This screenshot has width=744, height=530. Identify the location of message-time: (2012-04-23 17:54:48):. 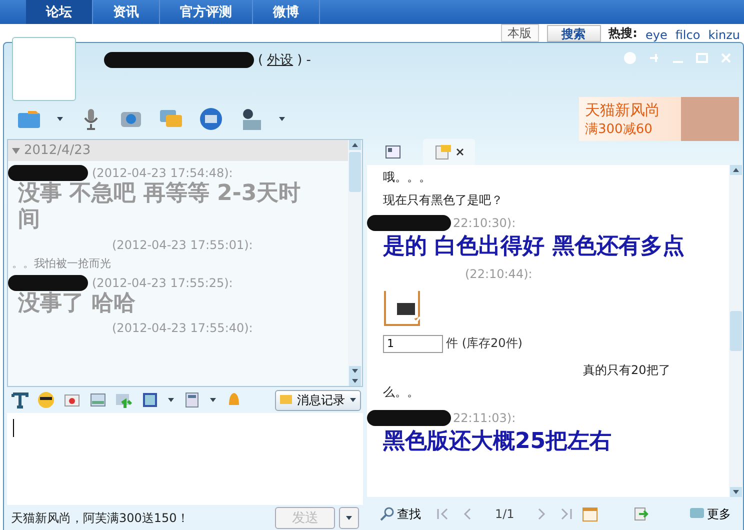
(162, 173).